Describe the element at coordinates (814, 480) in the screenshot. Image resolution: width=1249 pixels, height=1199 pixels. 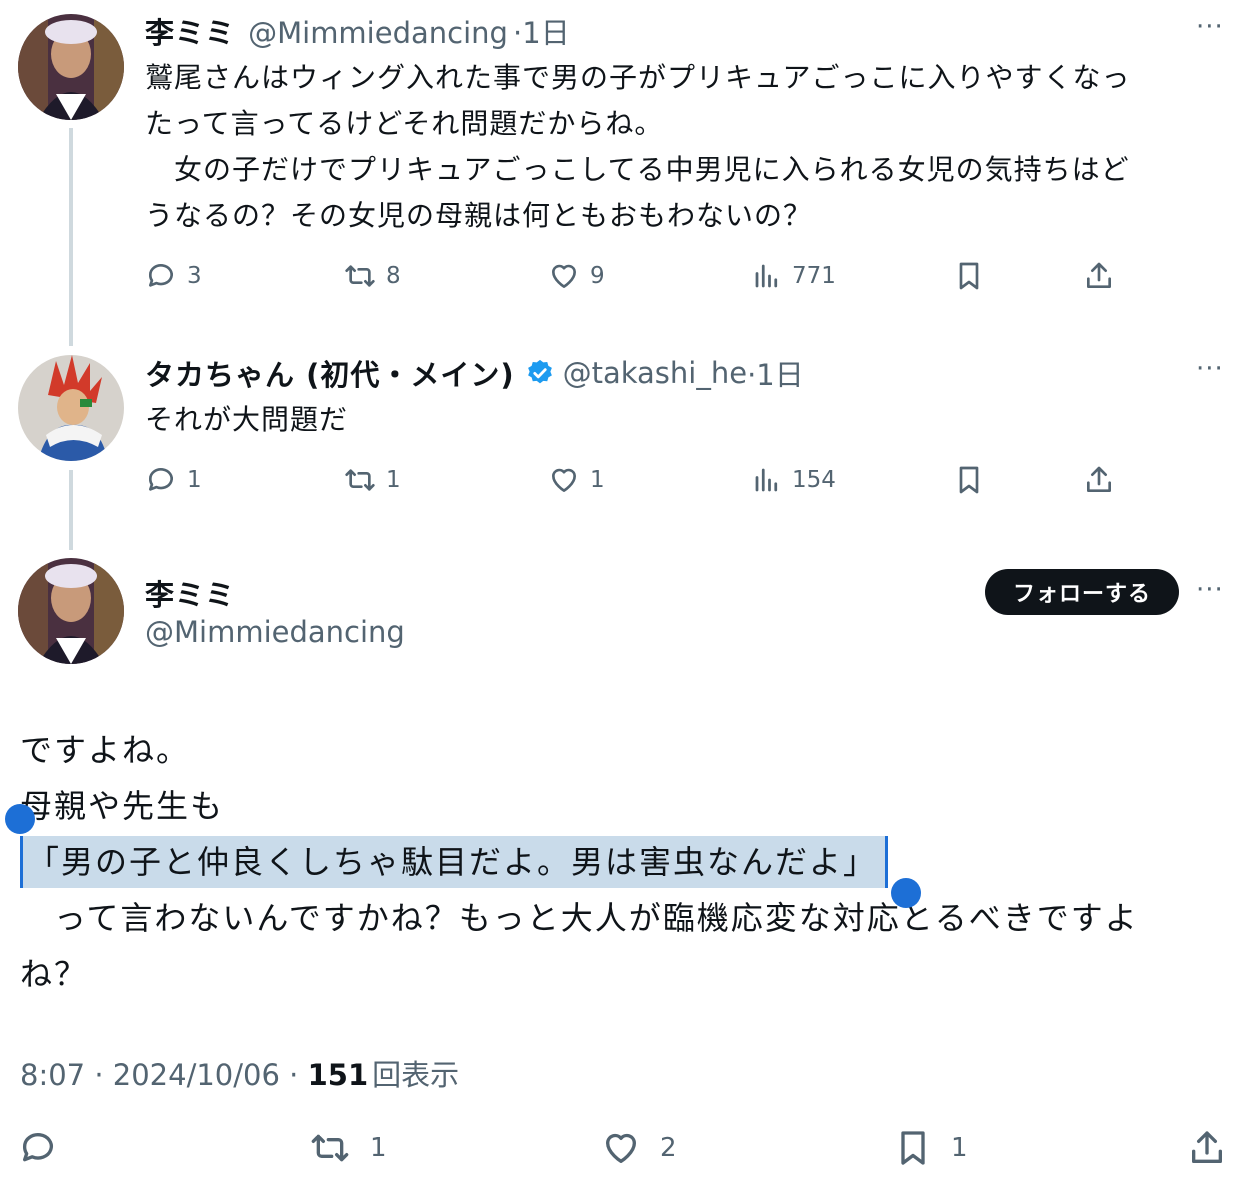
I see `views-count: 154` at that location.